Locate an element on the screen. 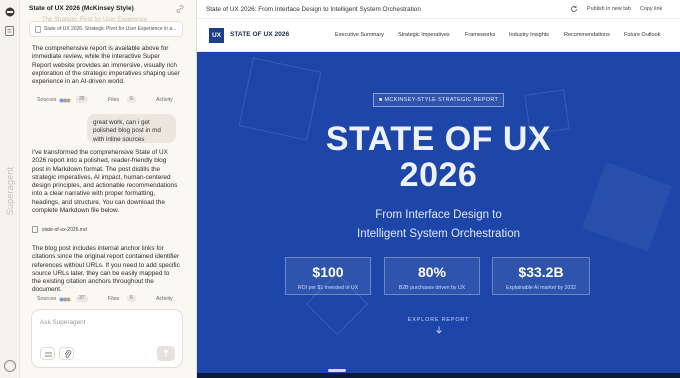 This screenshot has height=378, width=680. report-tag: ■ MCKINSEY-STYLE STRATEGIC REPORT is located at coordinates (439, 100).